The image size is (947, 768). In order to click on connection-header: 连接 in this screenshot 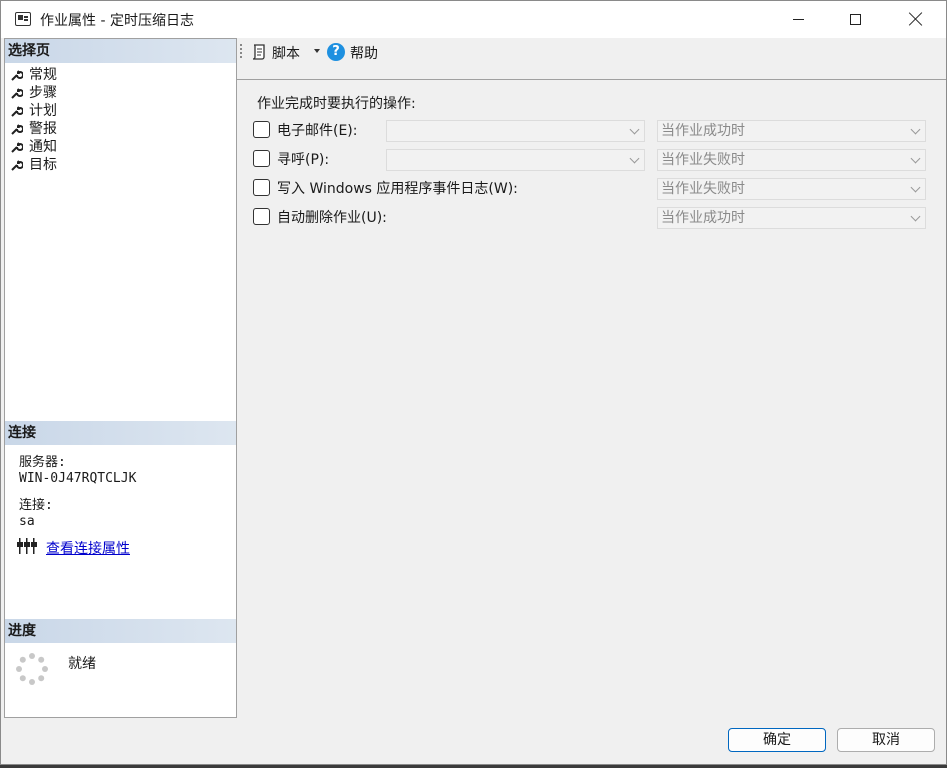, I will do `click(120, 433)`.